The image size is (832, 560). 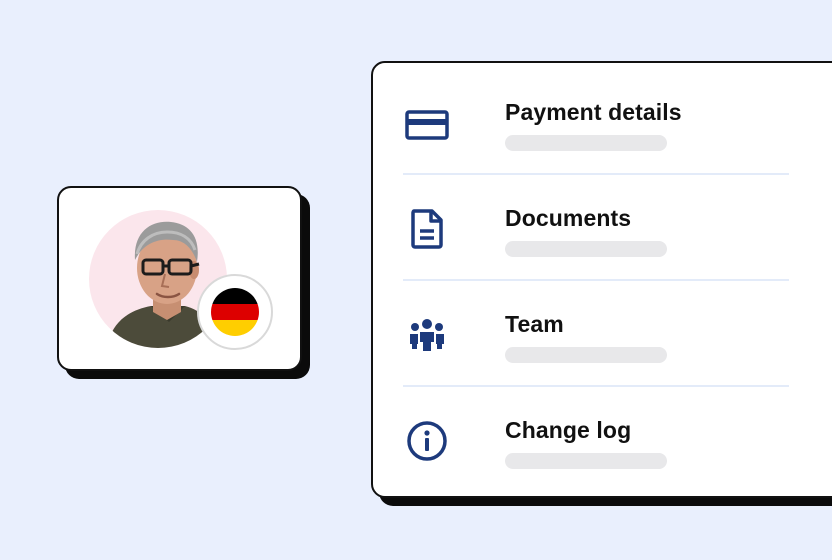 What do you see at coordinates (568, 218) in the screenshot?
I see `menu-item-label: Documents` at bounding box center [568, 218].